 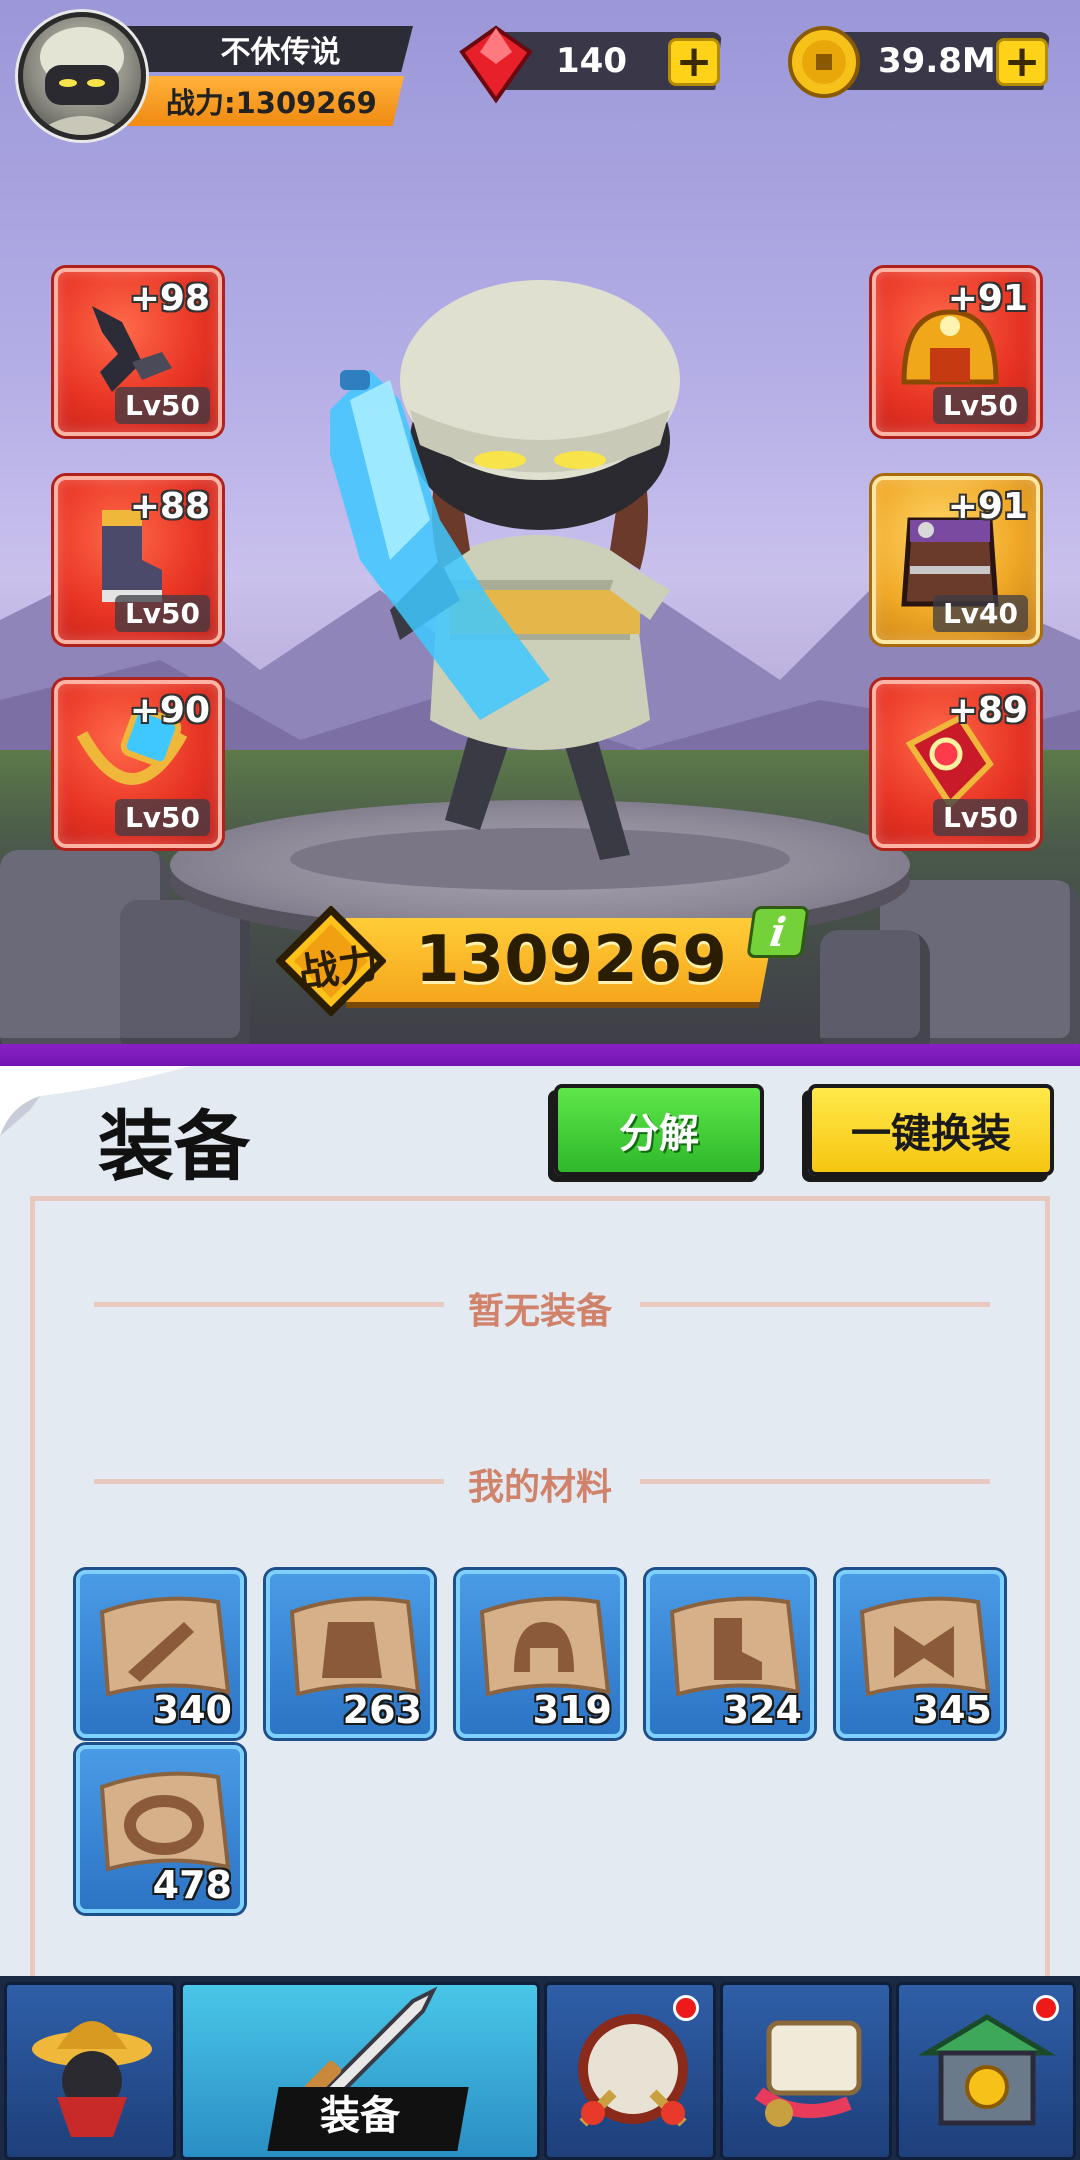 I want to click on player-name: 不休传说, so click(x=265, y=49).